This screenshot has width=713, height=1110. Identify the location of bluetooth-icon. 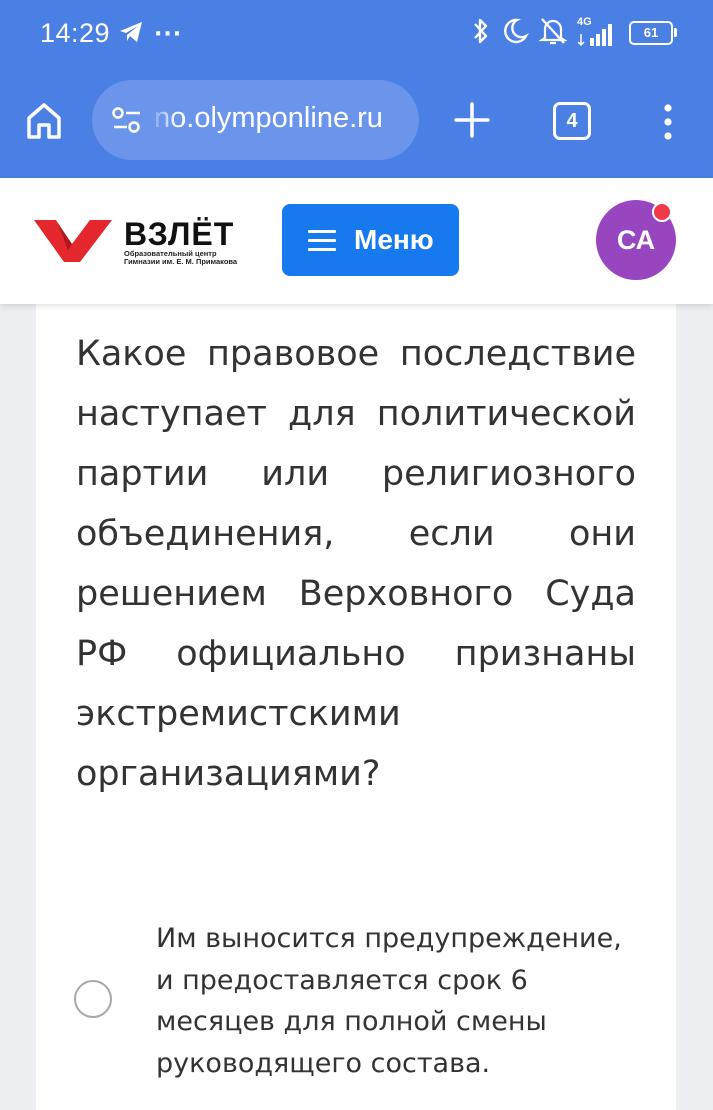
(481, 33).